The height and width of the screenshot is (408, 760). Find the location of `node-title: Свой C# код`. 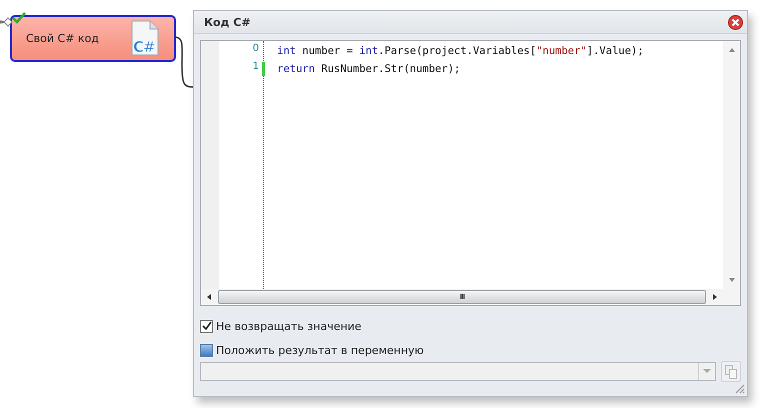

node-title: Свой C# код is located at coordinates (62, 38).